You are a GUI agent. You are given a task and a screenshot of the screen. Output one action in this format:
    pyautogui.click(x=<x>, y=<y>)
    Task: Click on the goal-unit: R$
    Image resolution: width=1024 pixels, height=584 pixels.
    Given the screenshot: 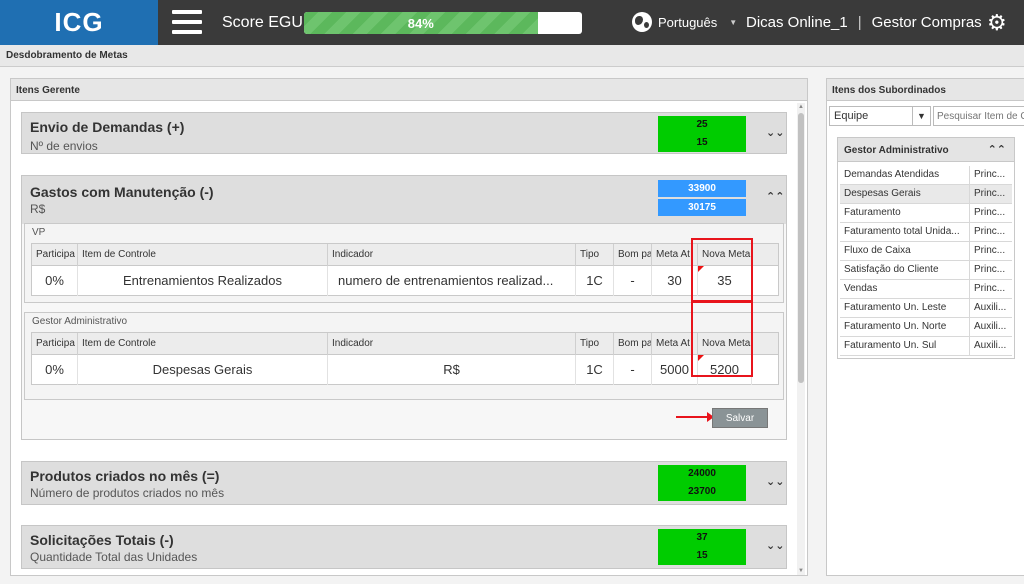 What is the action you would take?
    pyautogui.click(x=38, y=209)
    